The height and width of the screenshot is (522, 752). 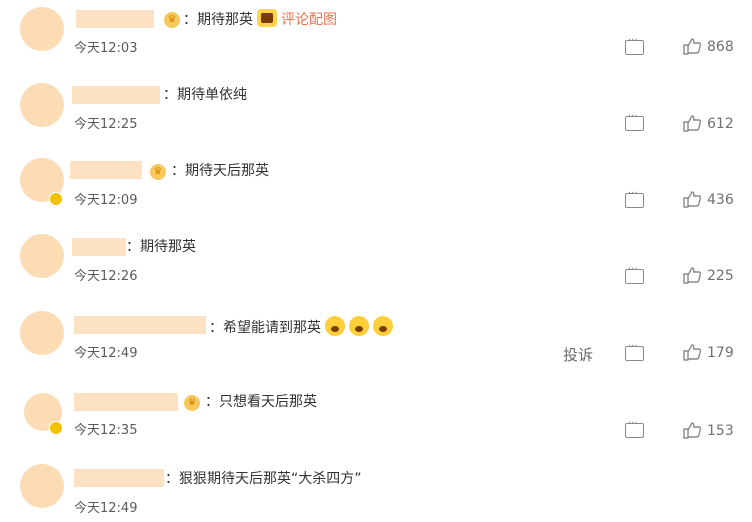 What do you see at coordinates (720, 47) in the screenshot?
I see `like-count: 868` at bounding box center [720, 47].